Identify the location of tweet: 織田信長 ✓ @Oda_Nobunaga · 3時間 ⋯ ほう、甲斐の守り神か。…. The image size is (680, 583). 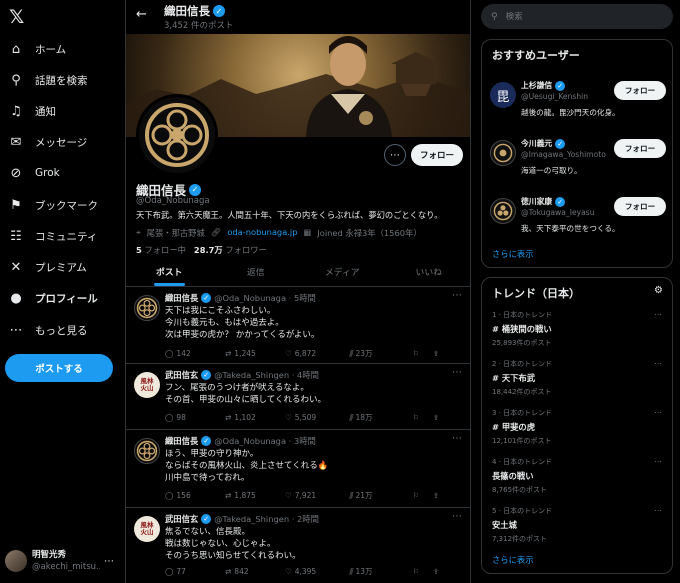
(298, 469).